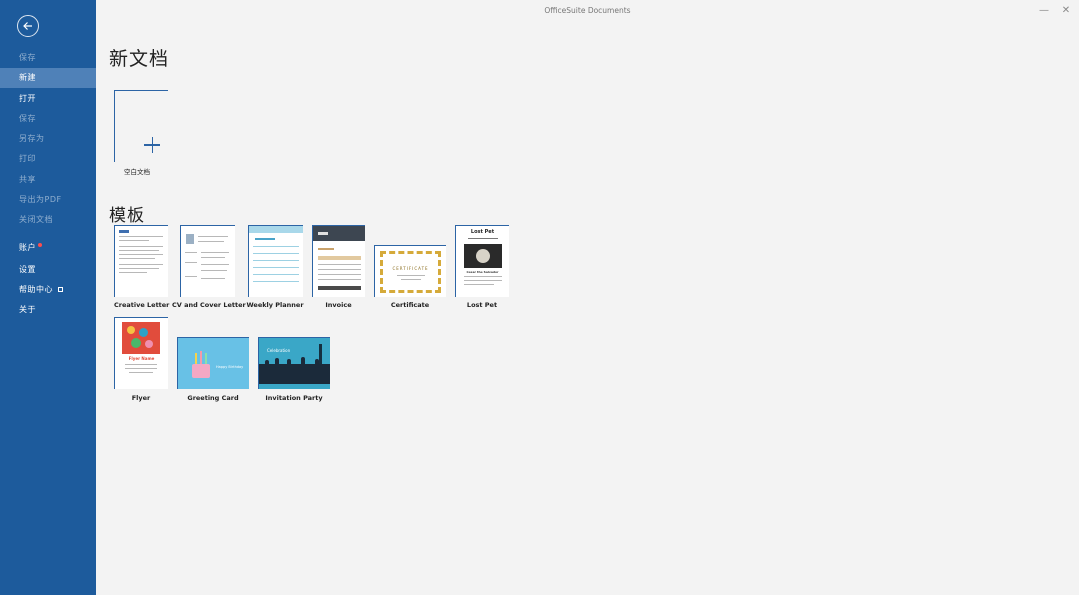  I want to click on new-document-heading: 新文档, so click(139, 59).